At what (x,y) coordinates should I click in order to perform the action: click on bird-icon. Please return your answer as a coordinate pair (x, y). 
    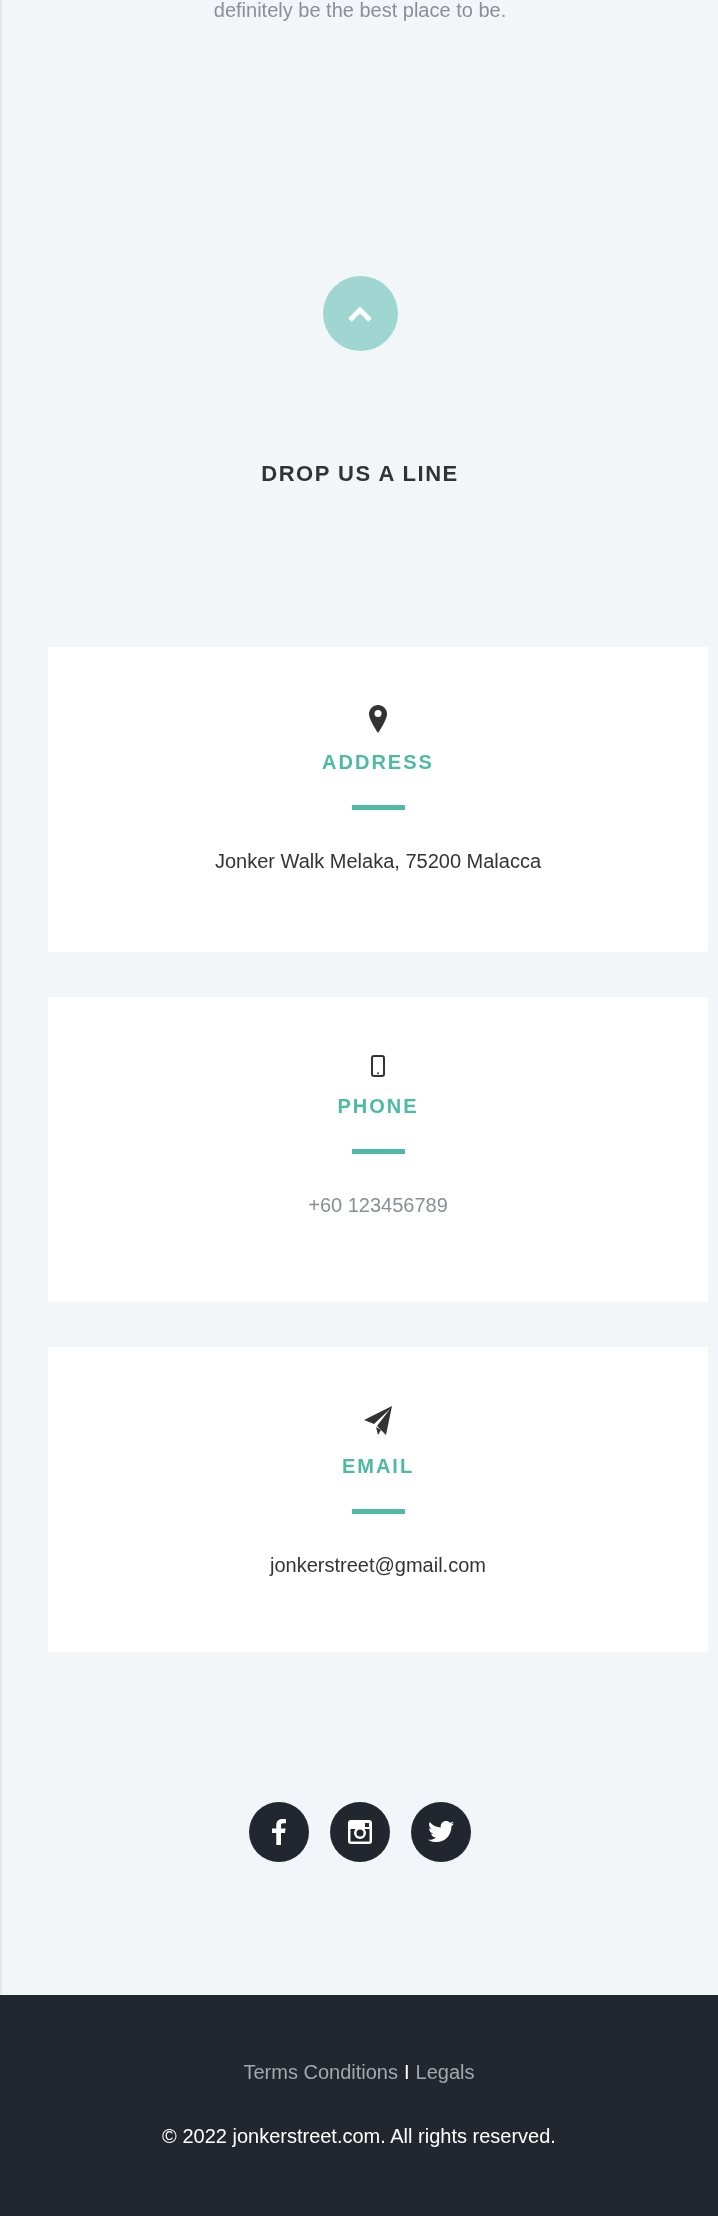
    Looking at the image, I should click on (441, 1832).